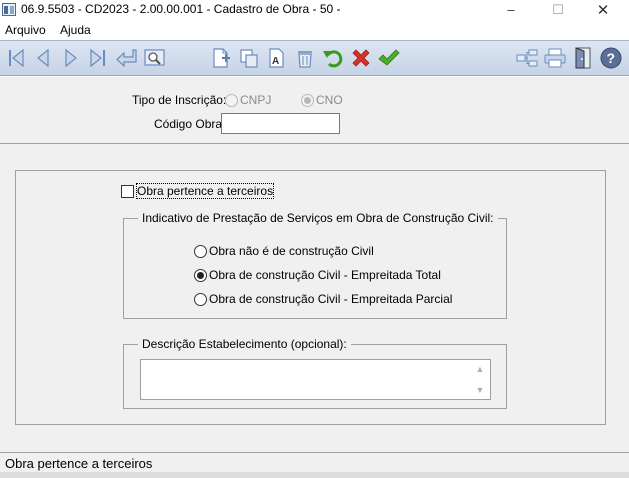 The height and width of the screenshot is (478, 629). I want to click on enter-button, so click(127, 58).